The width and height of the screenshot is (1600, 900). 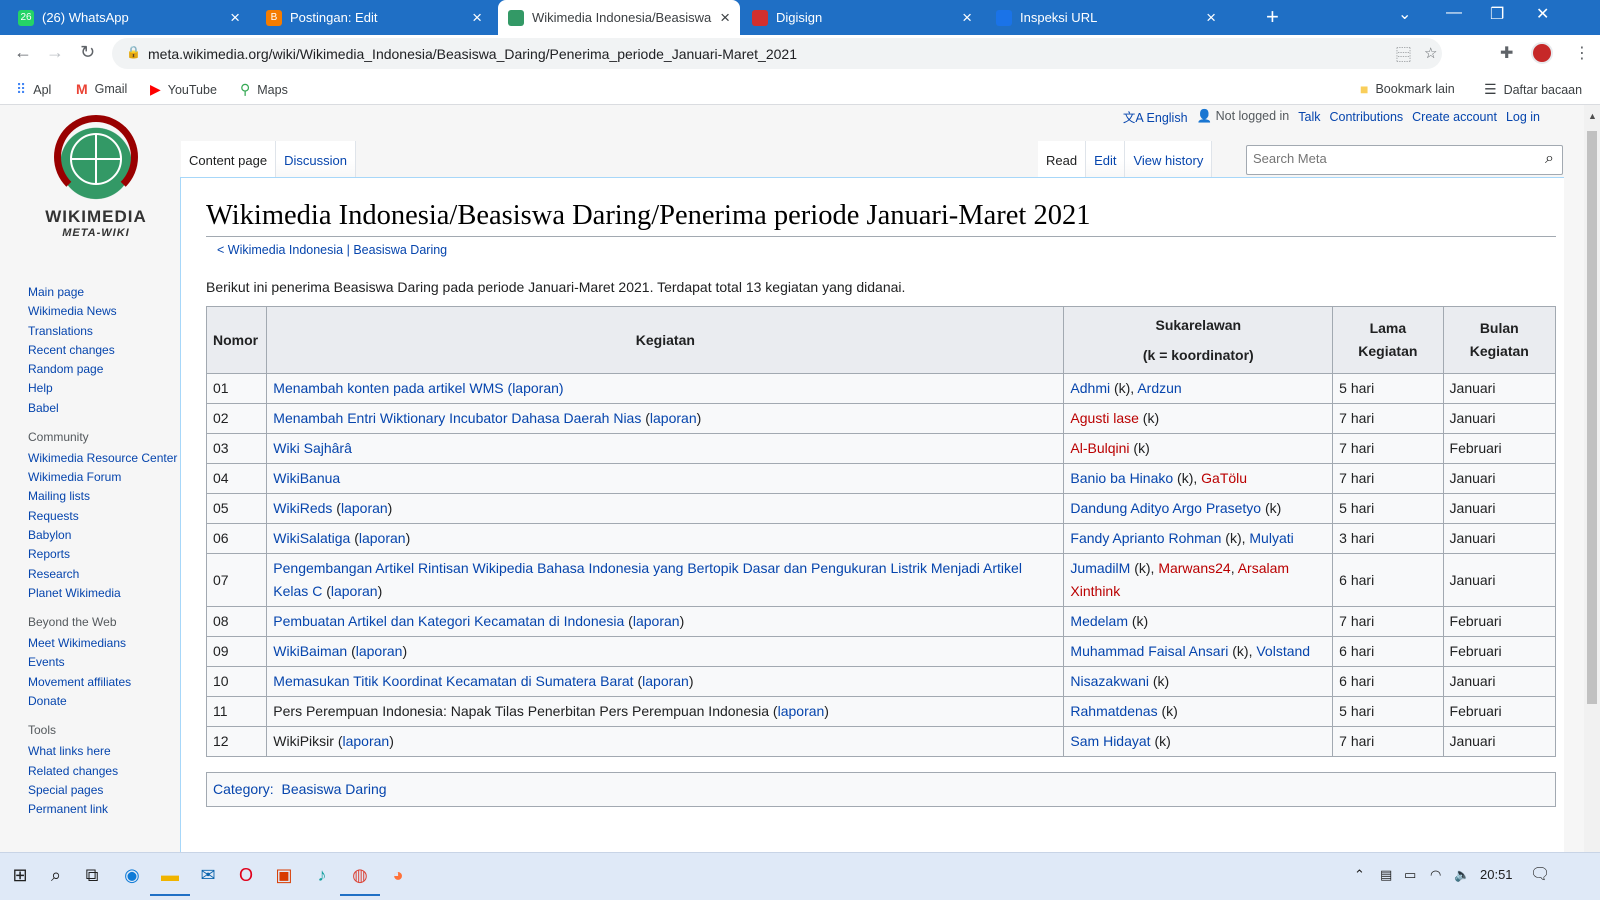 What do you see at coordinates (103, 809) in the screenshot?
I see `sidebar-link: Permanent link` at bounding box center [103, 809].